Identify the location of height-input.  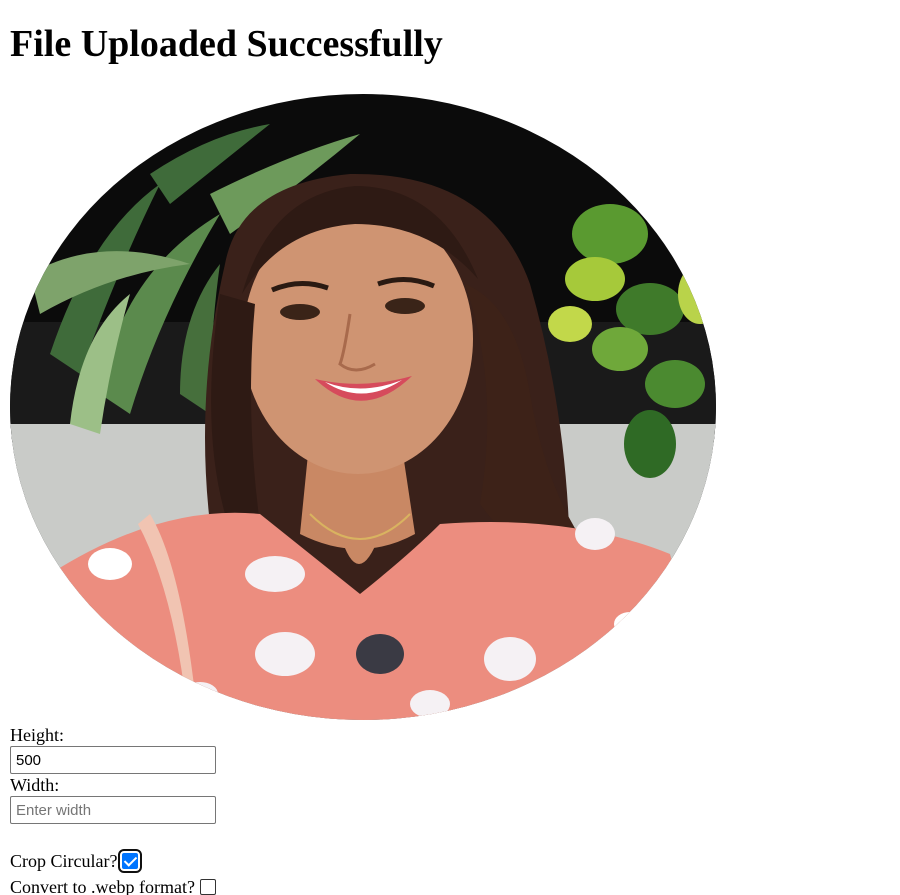
(113, 760).